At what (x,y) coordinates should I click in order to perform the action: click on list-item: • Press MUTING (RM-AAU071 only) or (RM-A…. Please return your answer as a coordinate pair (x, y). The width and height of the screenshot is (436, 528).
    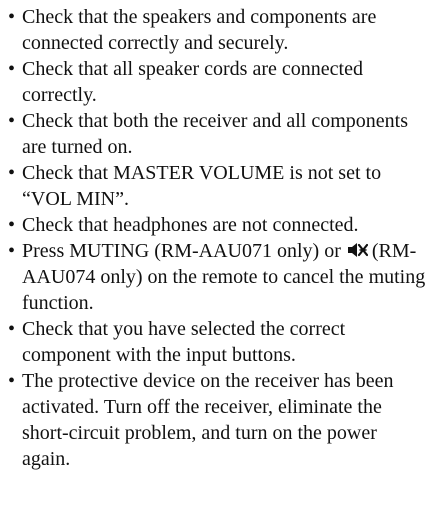
    Looking at the image, I should click on (218, 277).